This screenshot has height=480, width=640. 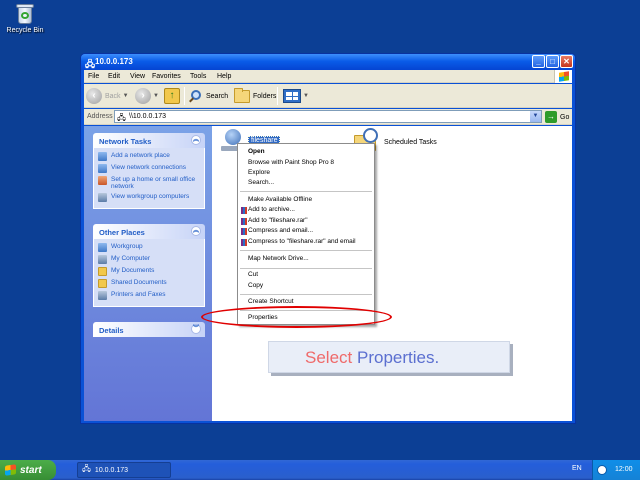 What do you see at coordinates (113, 96) in the screenshot?
I see `back-label: Back` at bounding box center [113, 96].